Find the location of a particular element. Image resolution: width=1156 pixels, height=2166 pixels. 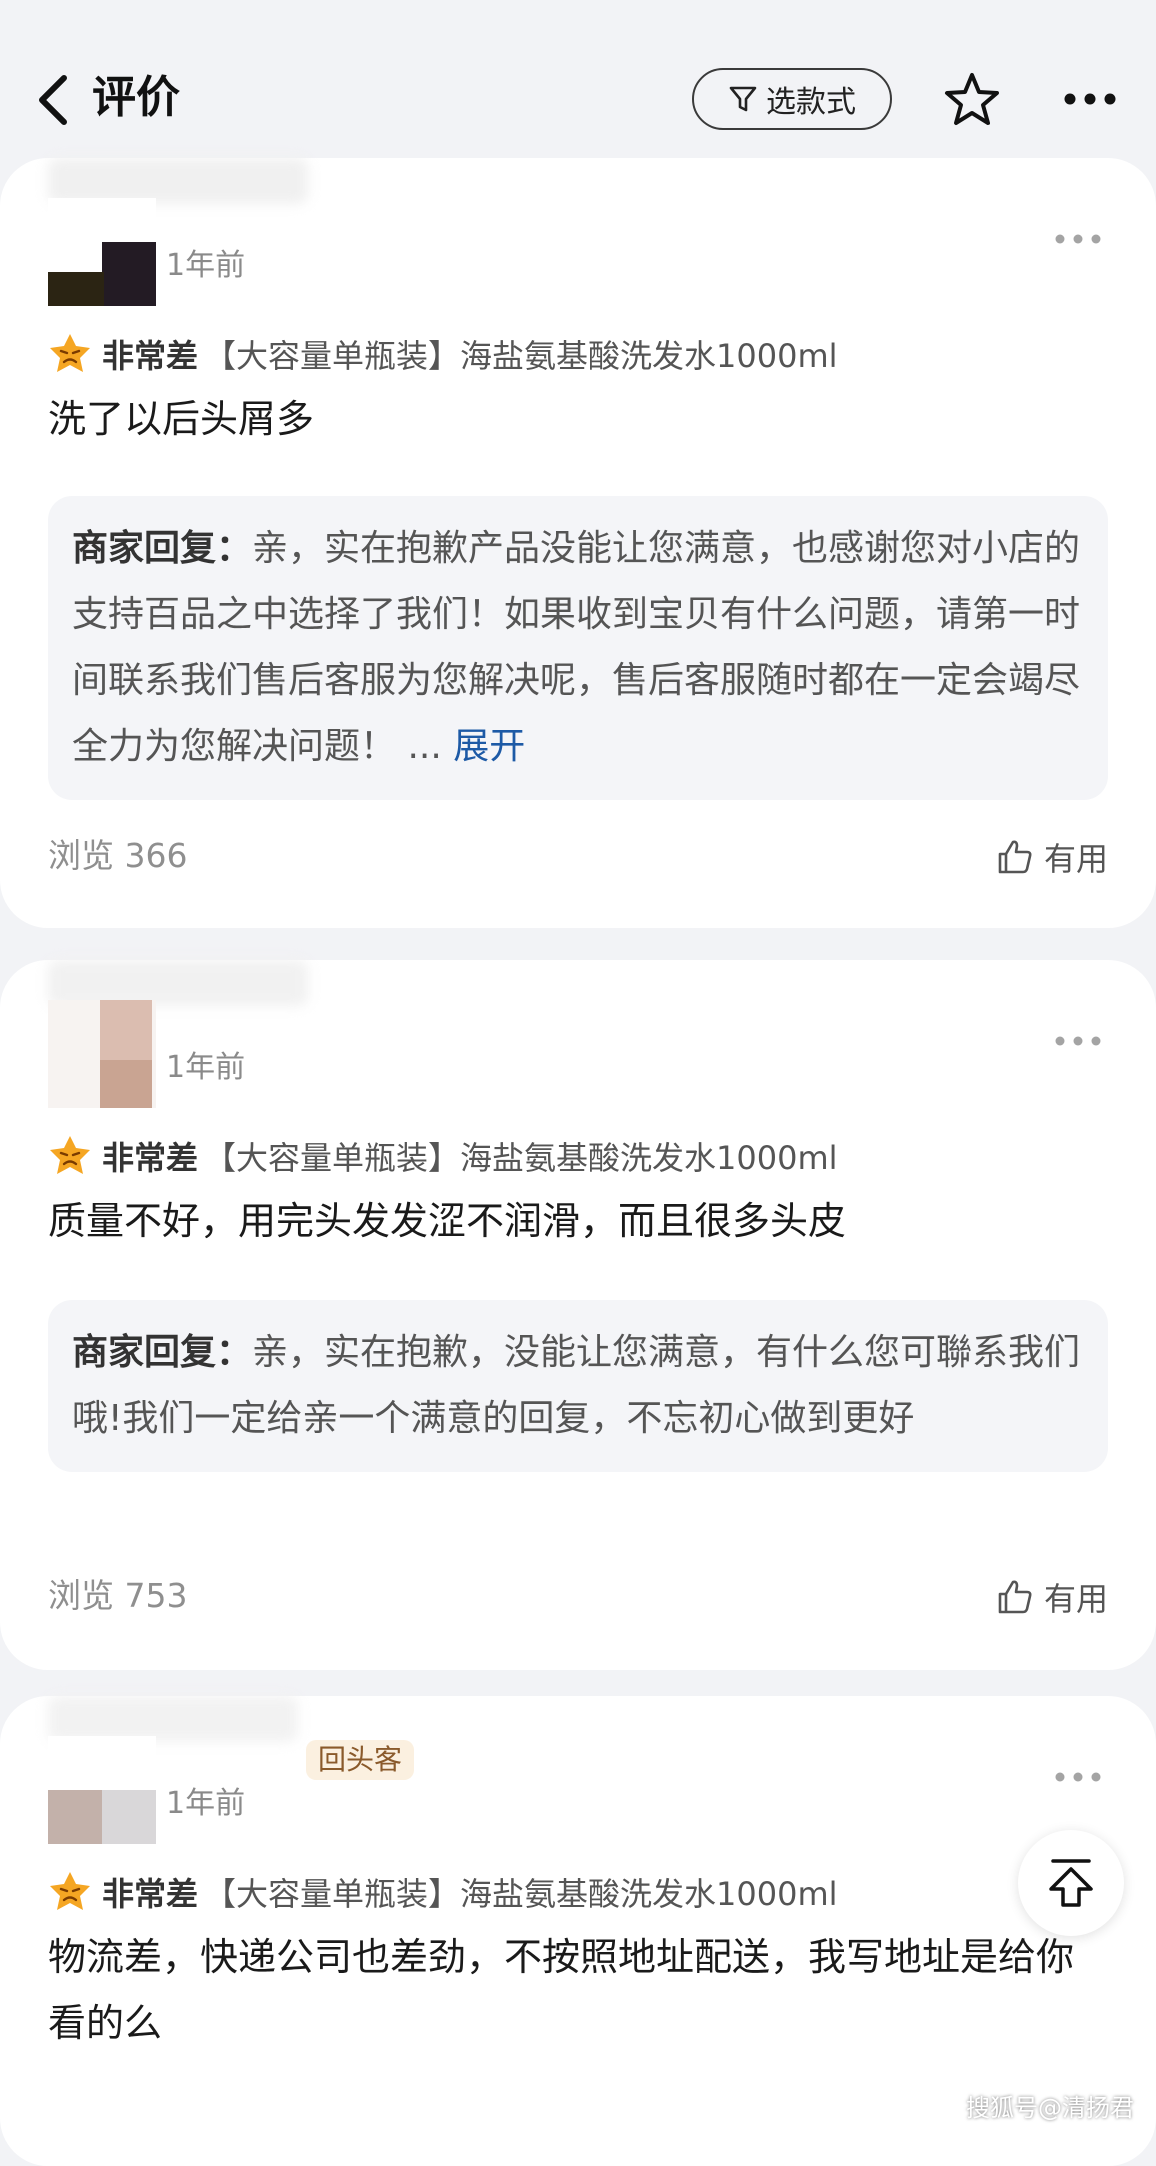

filter-style-button: 选款式 is located at coordinates (792, 99).